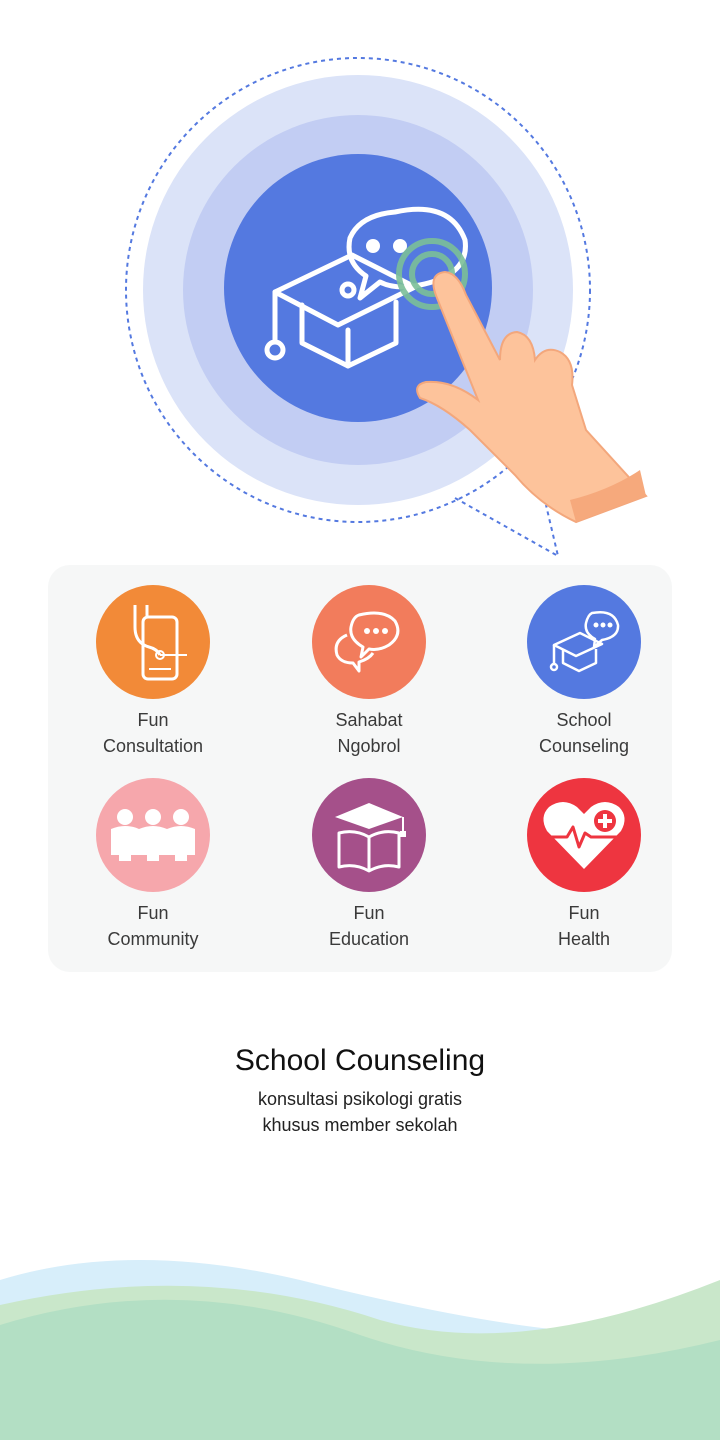  I want to click on feature-school-counseling: School Counseling, so click(584, 672).